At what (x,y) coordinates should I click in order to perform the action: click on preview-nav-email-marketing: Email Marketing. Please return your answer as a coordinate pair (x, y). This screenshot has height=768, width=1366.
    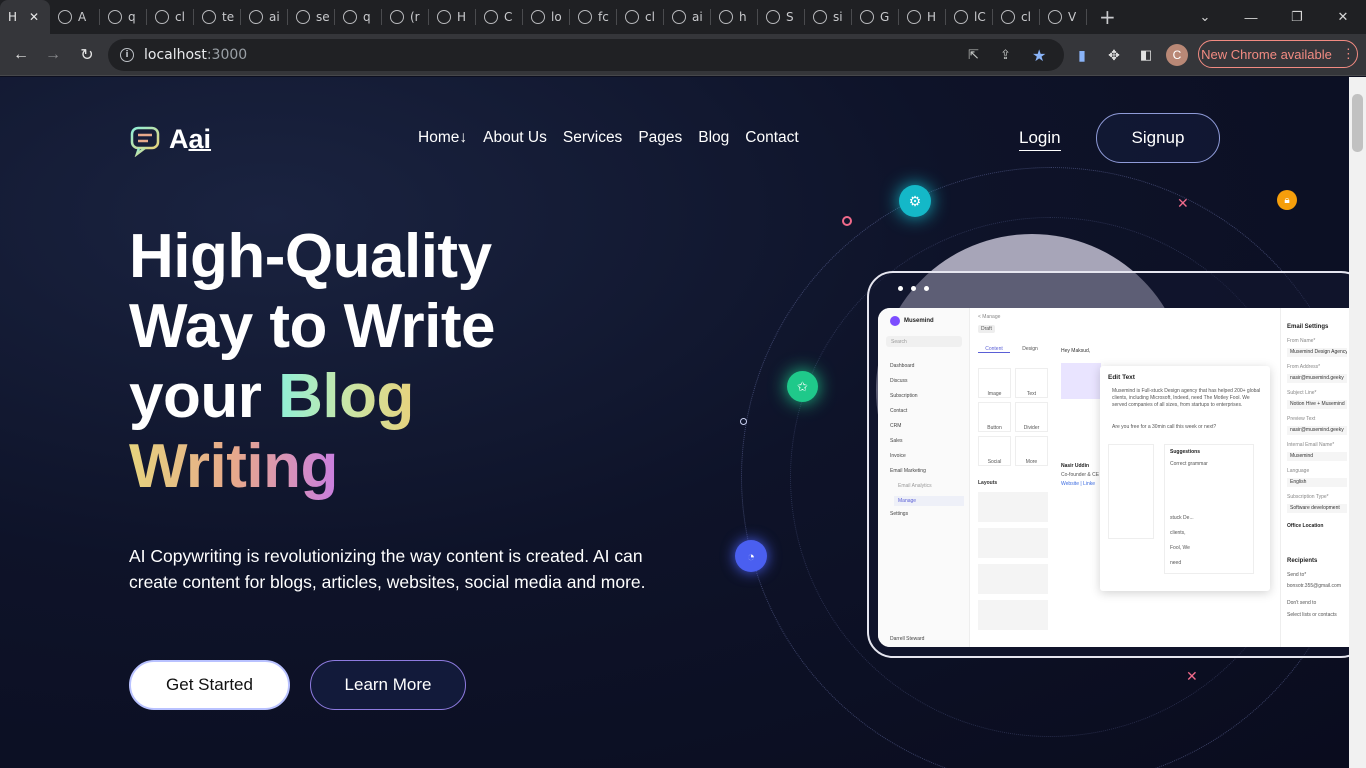
    Looking at the image, I should click on (908, 471).